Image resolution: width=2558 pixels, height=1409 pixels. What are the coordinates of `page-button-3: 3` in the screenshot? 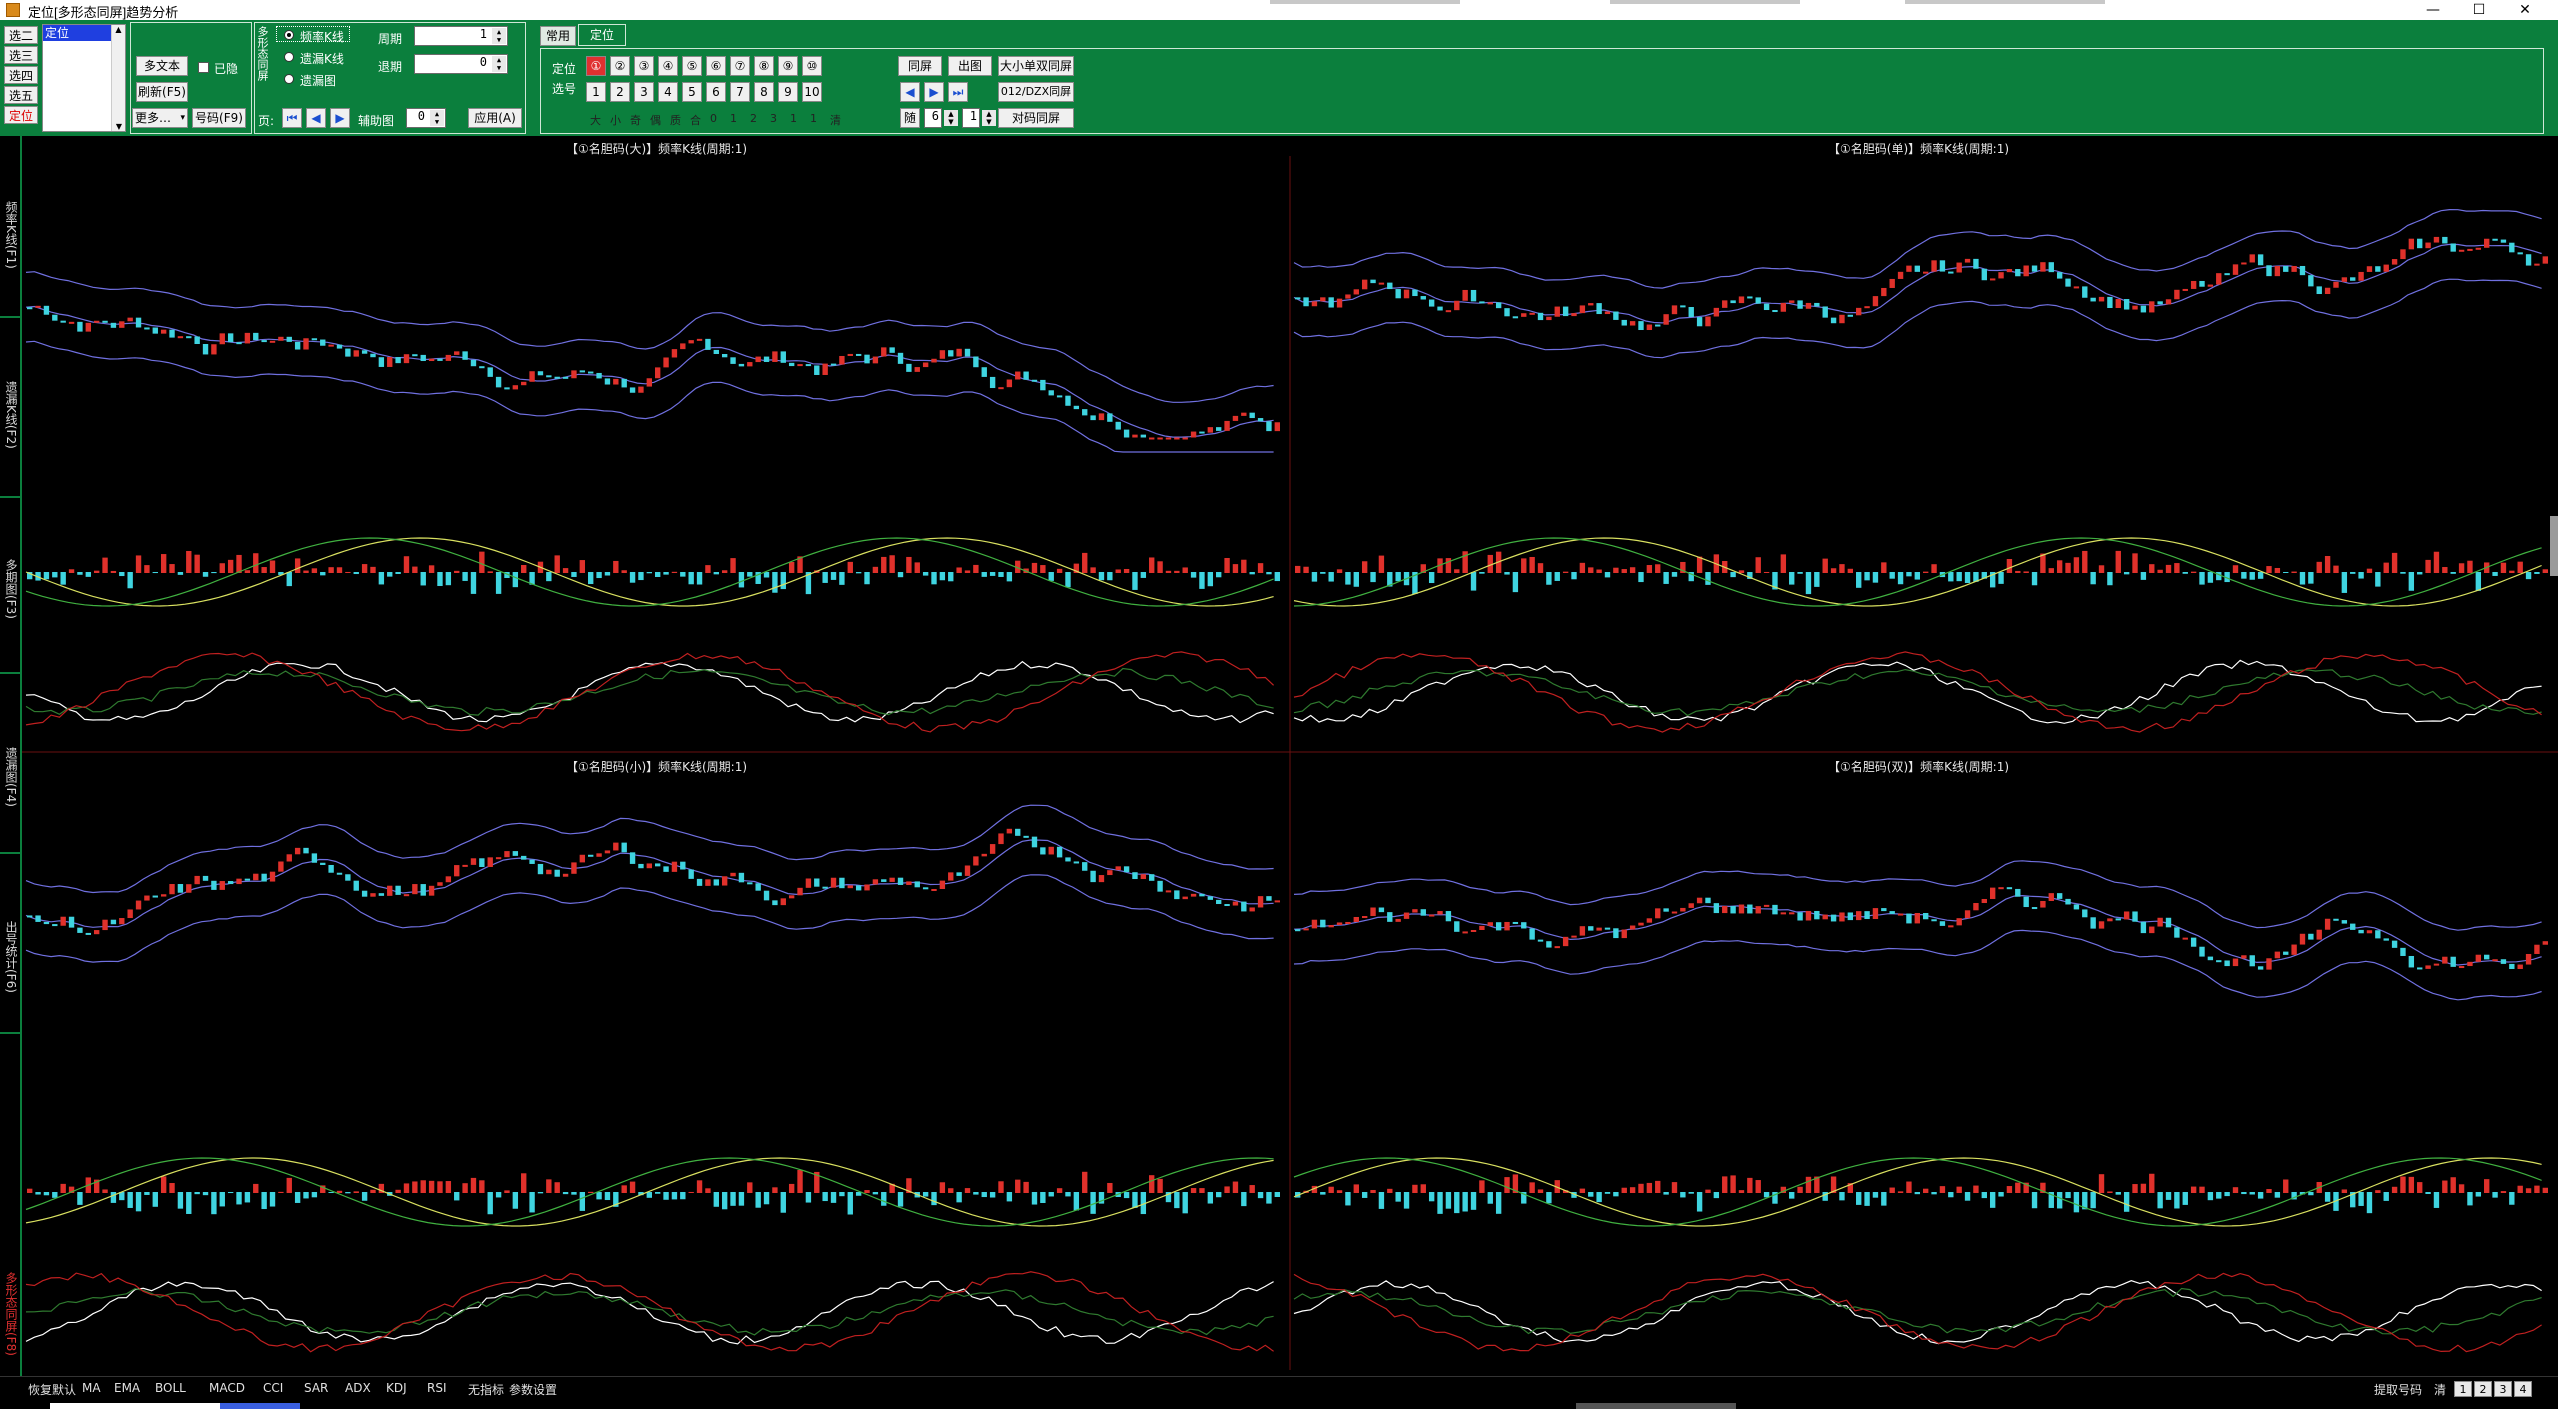 It's located at (2503, 1389).